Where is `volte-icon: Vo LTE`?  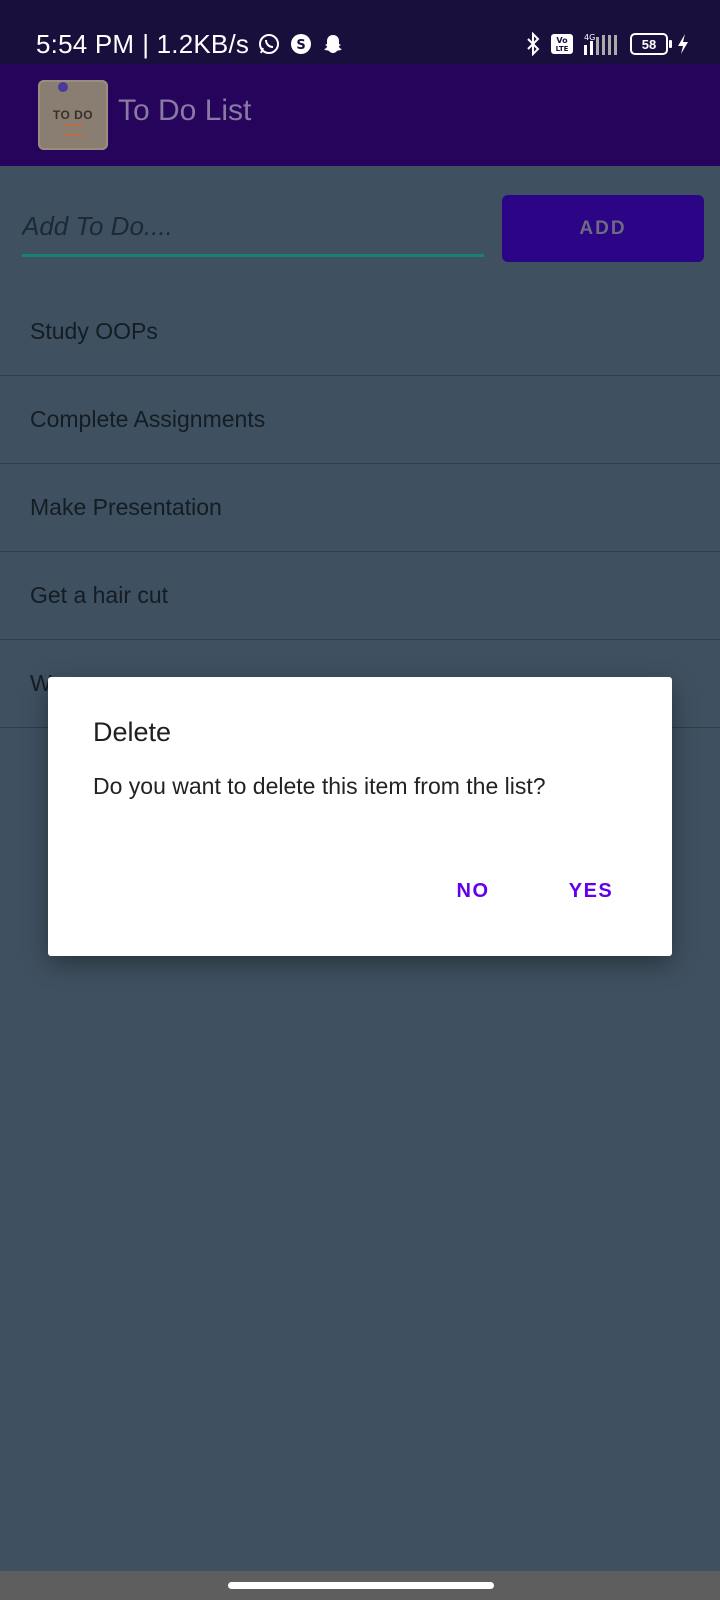
volte-icon: Vo LTE is located at coordinates (562, 44).